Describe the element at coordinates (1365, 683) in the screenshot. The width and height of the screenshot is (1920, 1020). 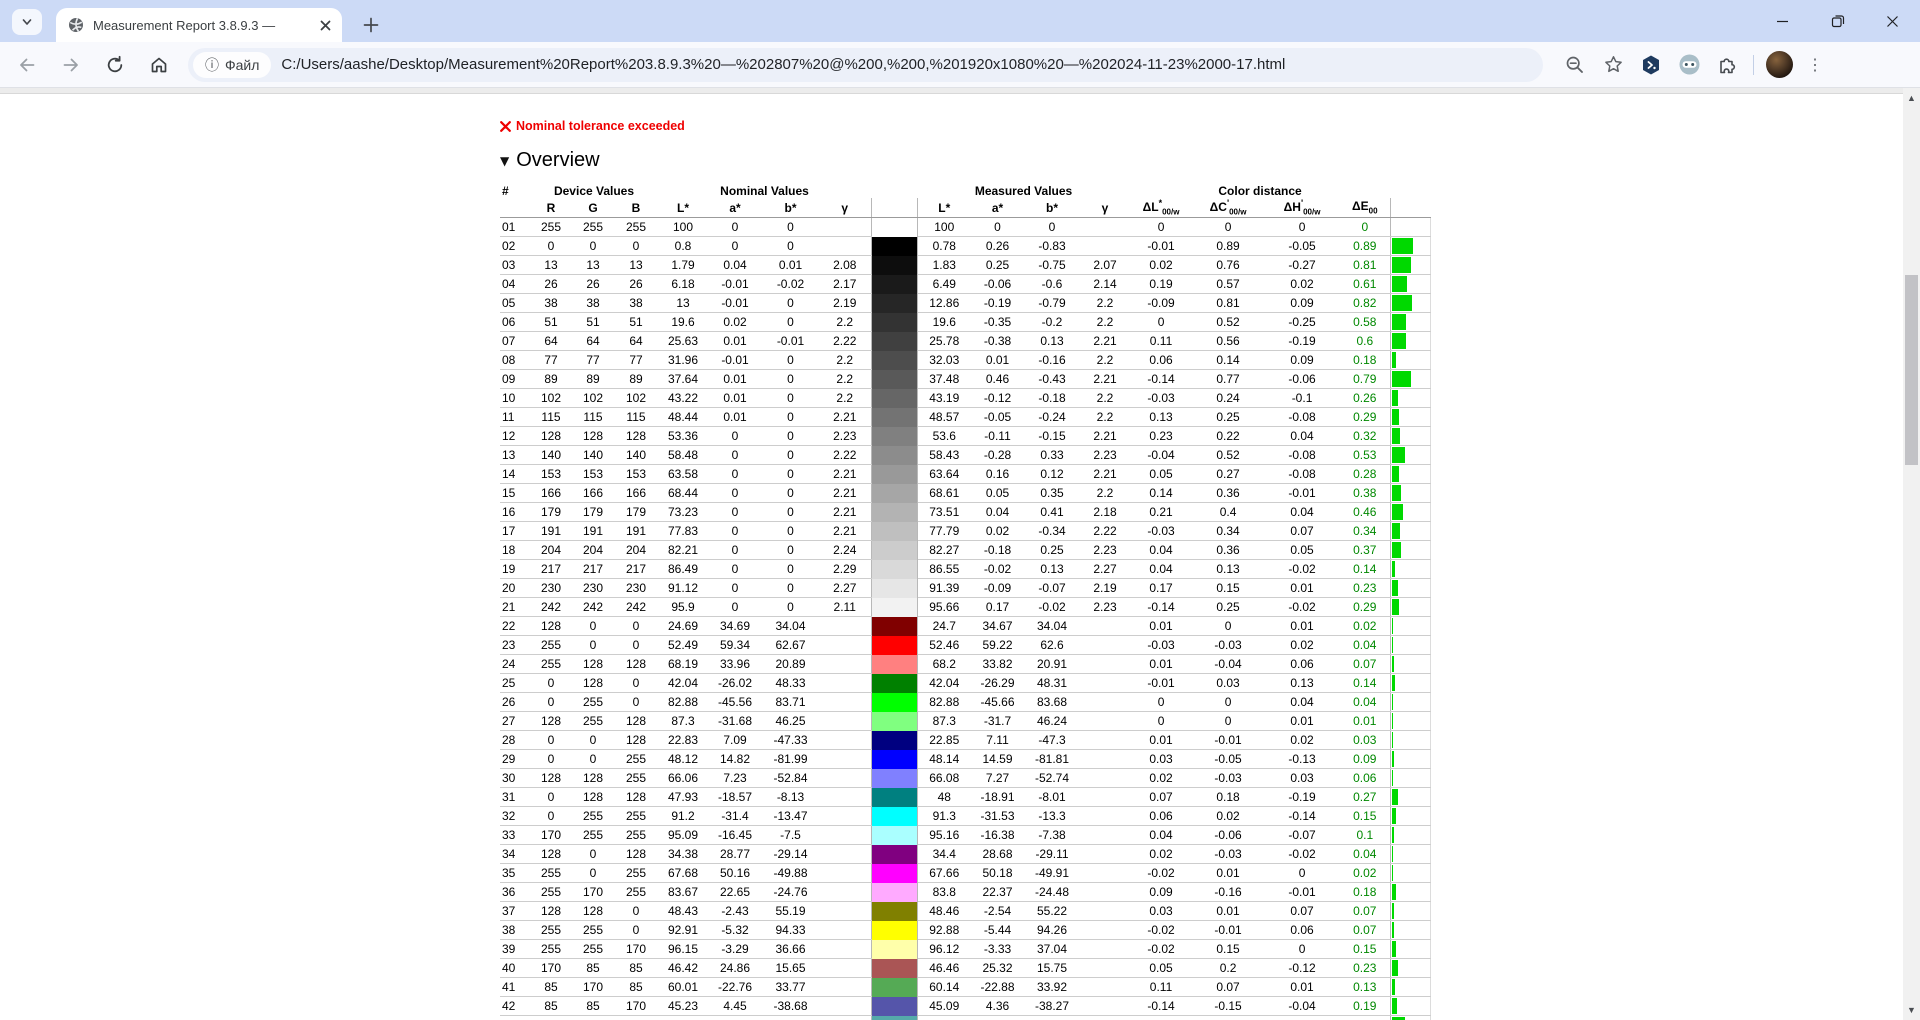
I see `delta-e-cell: 0.14` at that location.